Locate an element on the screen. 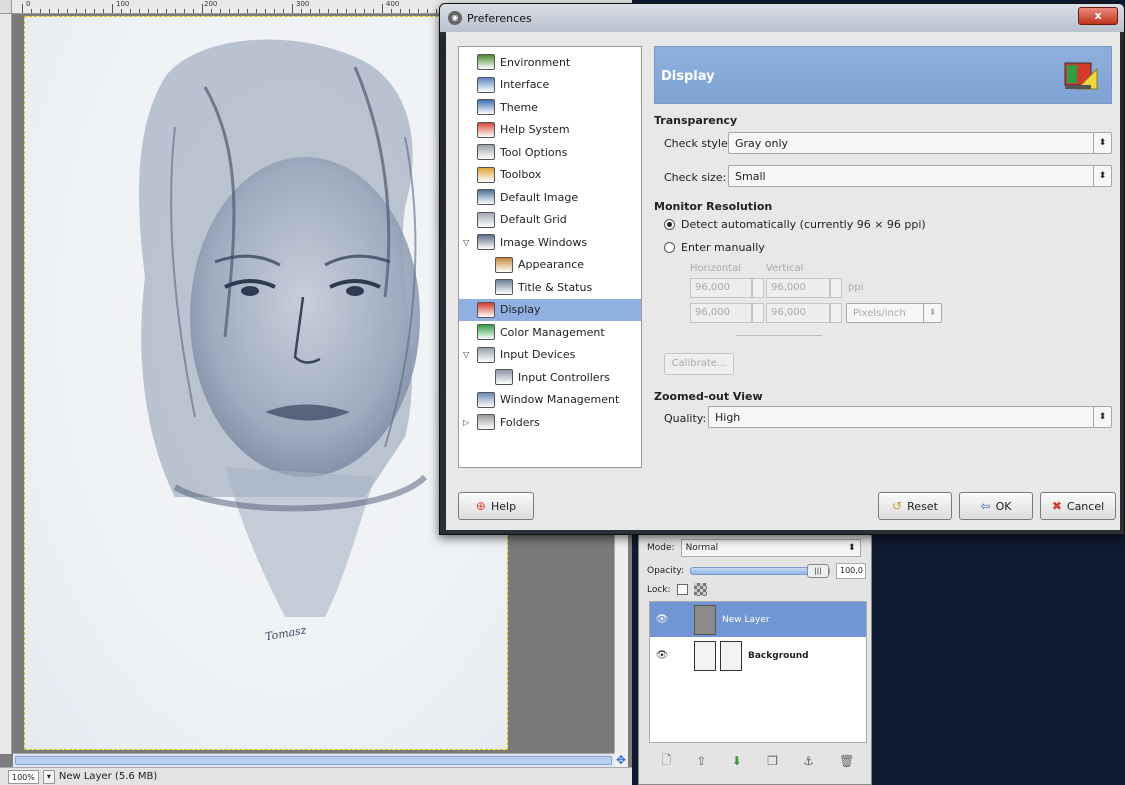 This screenshot has width=1125, height=785. lock-alpha-icon is located at coordinates (700, 589).